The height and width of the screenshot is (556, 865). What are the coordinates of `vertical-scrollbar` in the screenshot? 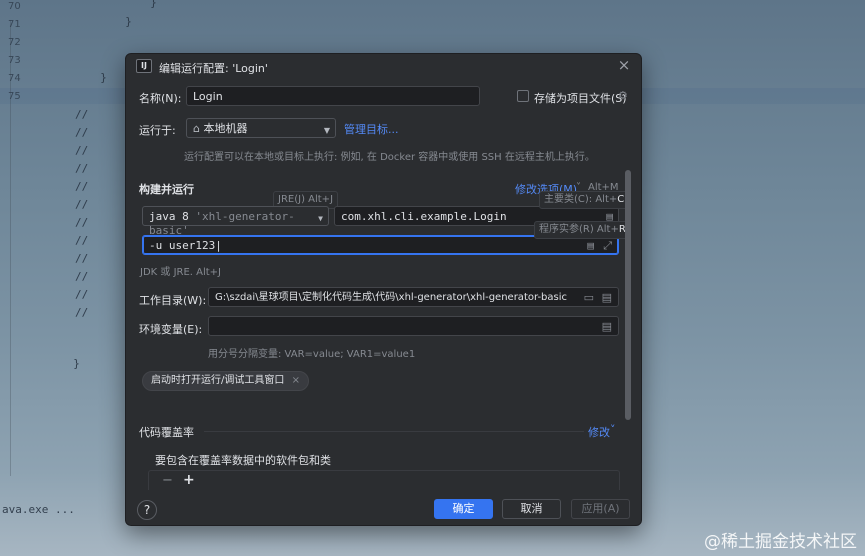 It's located at (628, 295).